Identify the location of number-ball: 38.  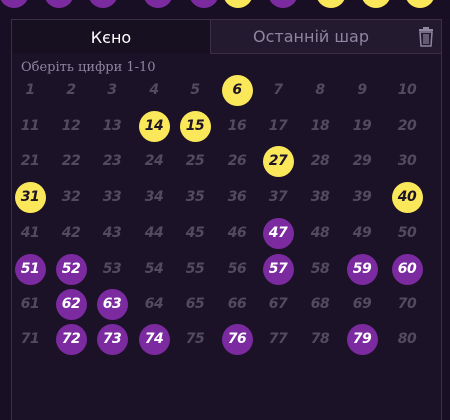
(320, 197).